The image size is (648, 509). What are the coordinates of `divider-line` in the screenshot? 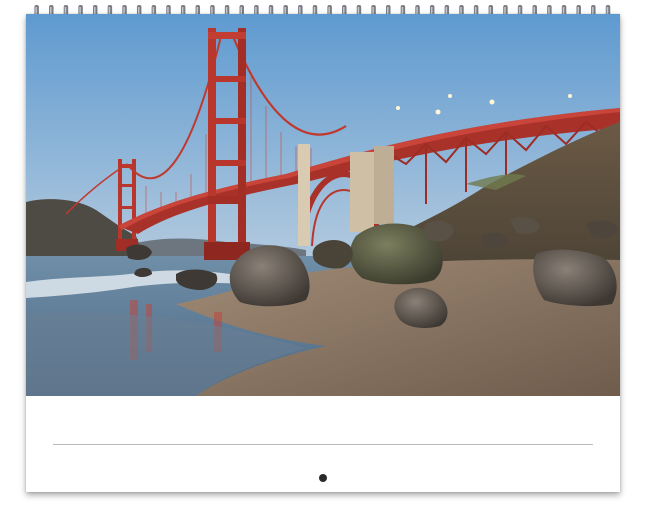 It's located at (323, 444).